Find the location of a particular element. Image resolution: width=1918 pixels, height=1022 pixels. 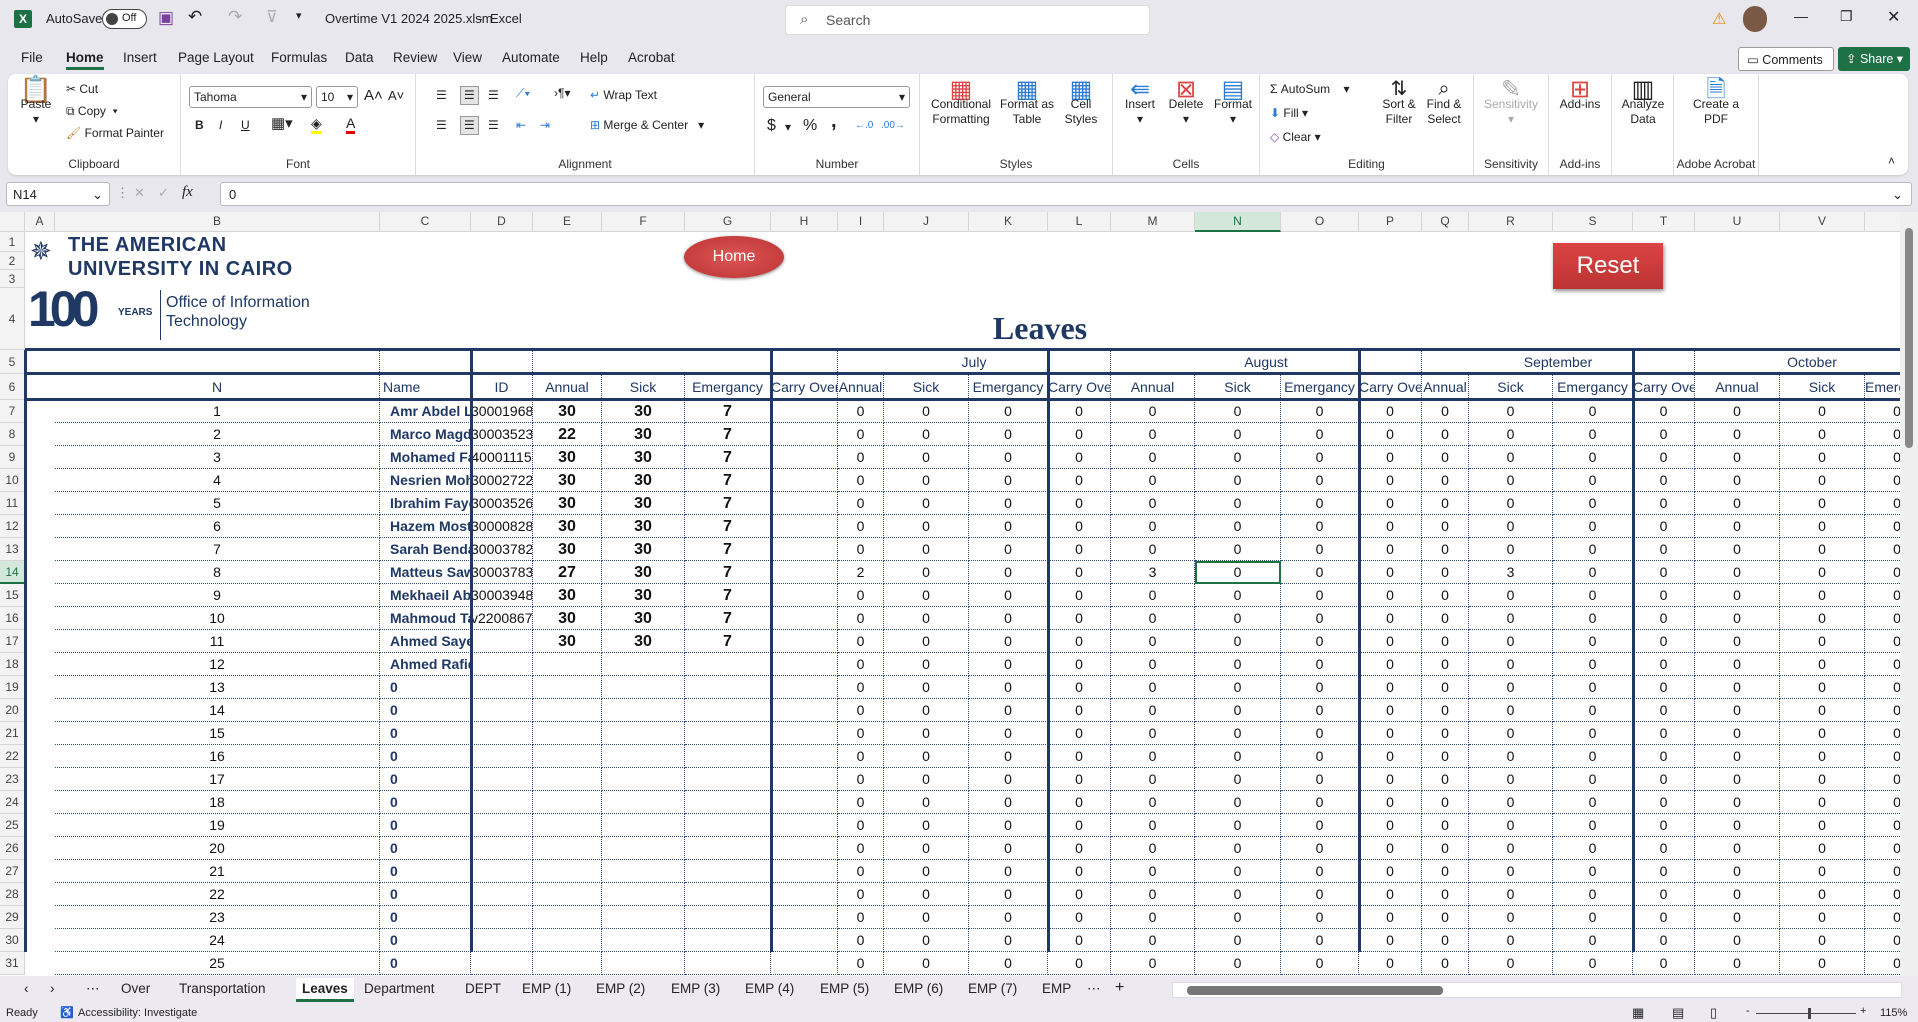

row-number: 8 is located at coordinates (217, 572).